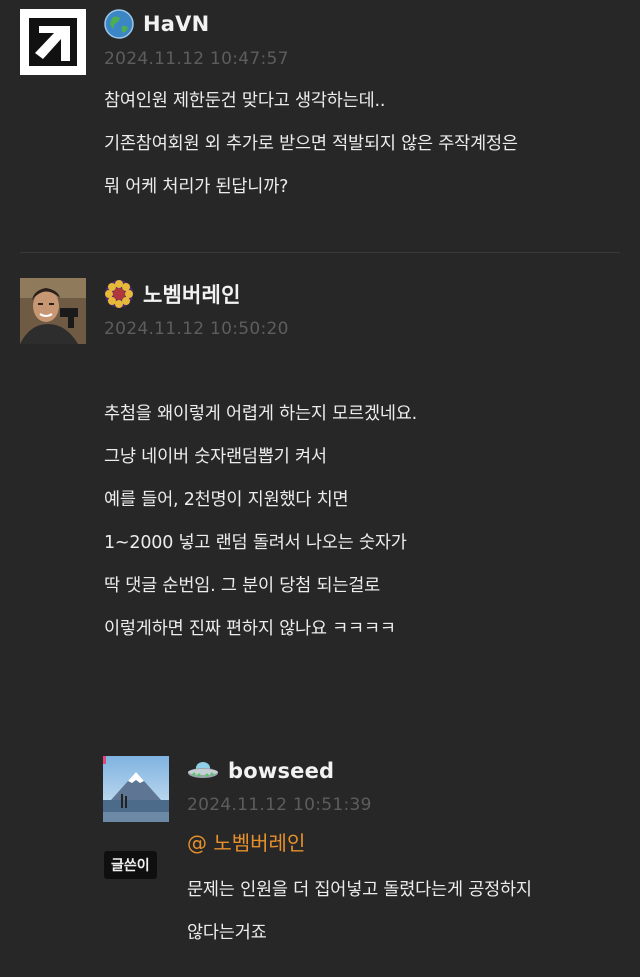 The height and width of the screenshot is (977, 640). Describe the element at coordinates (279, 805) in the screenshot. I see `comment-date: 2024.11.12 10:51:39` at that location.